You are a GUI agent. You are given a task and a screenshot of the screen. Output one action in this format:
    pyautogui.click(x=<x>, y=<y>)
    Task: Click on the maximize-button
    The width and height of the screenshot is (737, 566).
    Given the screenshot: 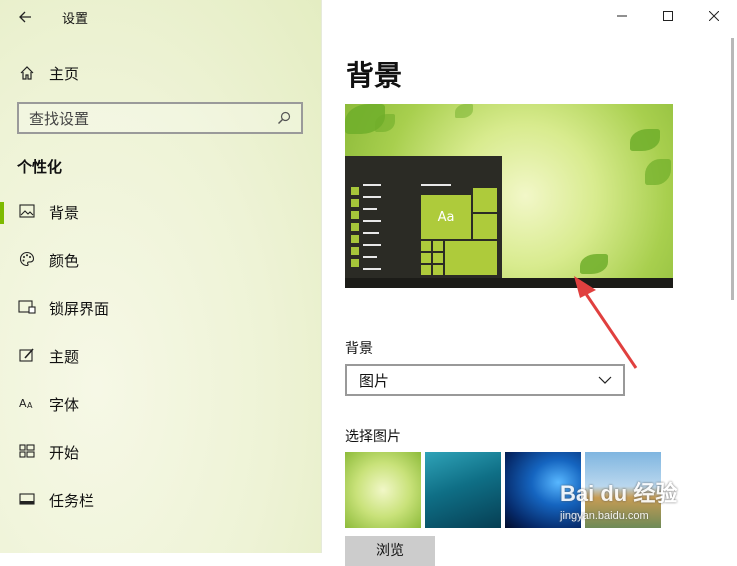 What is the action you would take?
    pyautogui.click(x=668, y=16)
    